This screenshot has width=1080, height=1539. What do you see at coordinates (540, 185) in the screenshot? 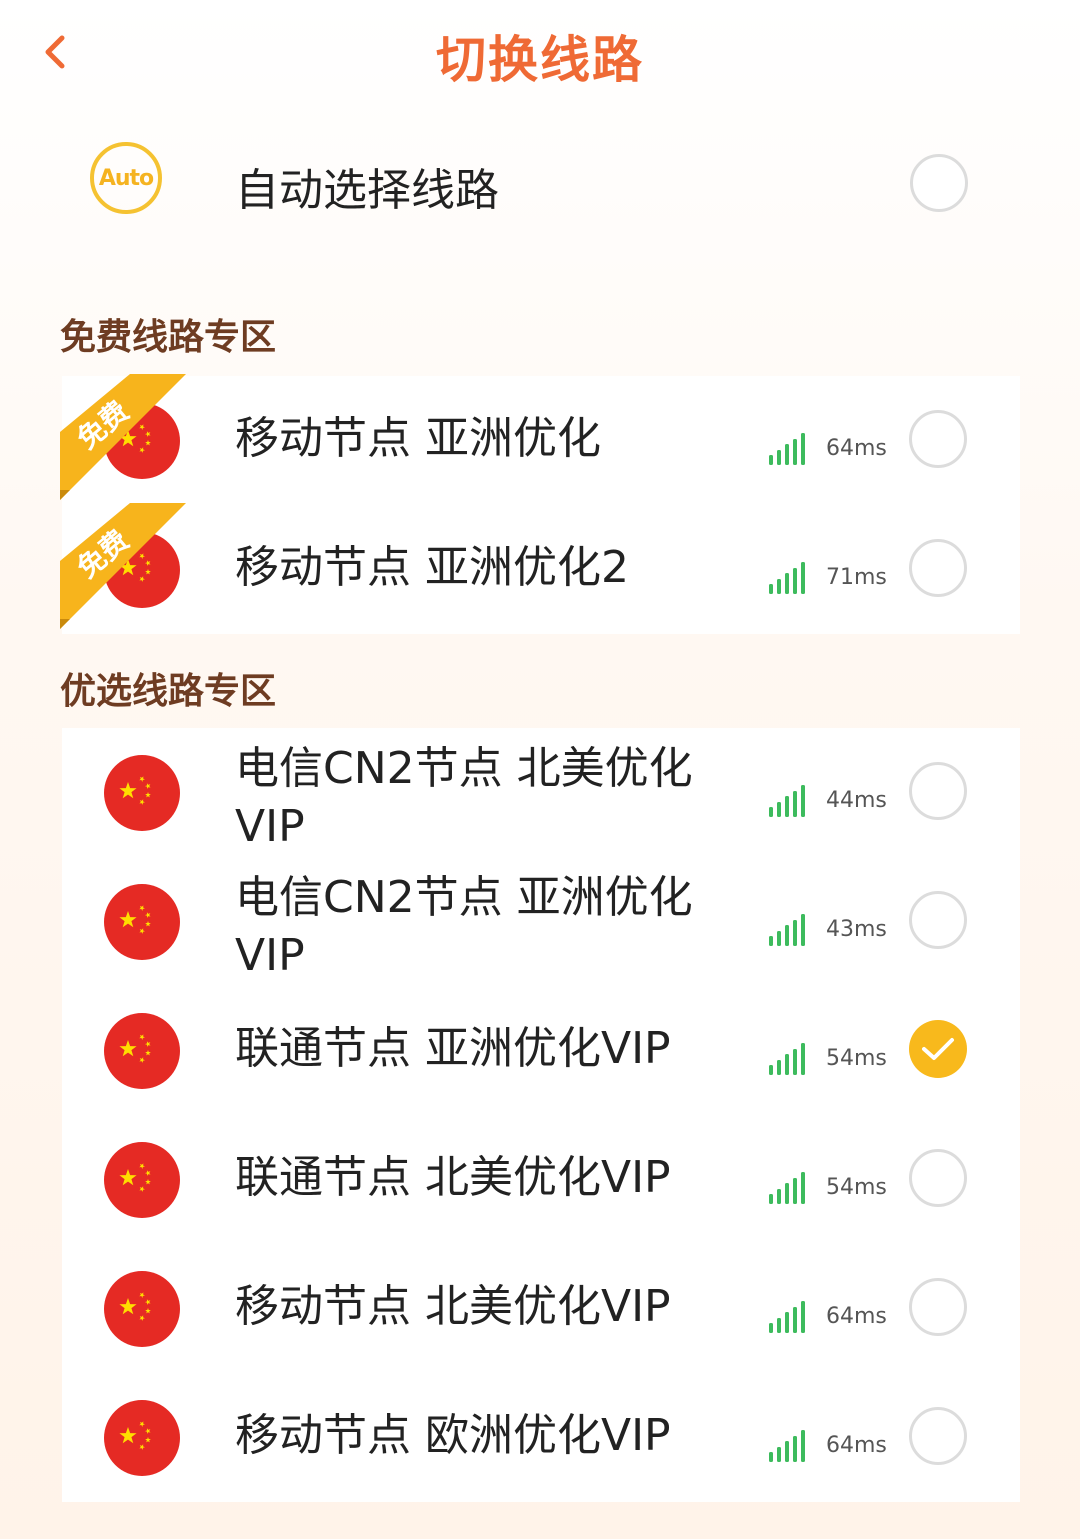
I see `auto-select-row: Auto 自动选择线路` at bounding box center [540, 185].